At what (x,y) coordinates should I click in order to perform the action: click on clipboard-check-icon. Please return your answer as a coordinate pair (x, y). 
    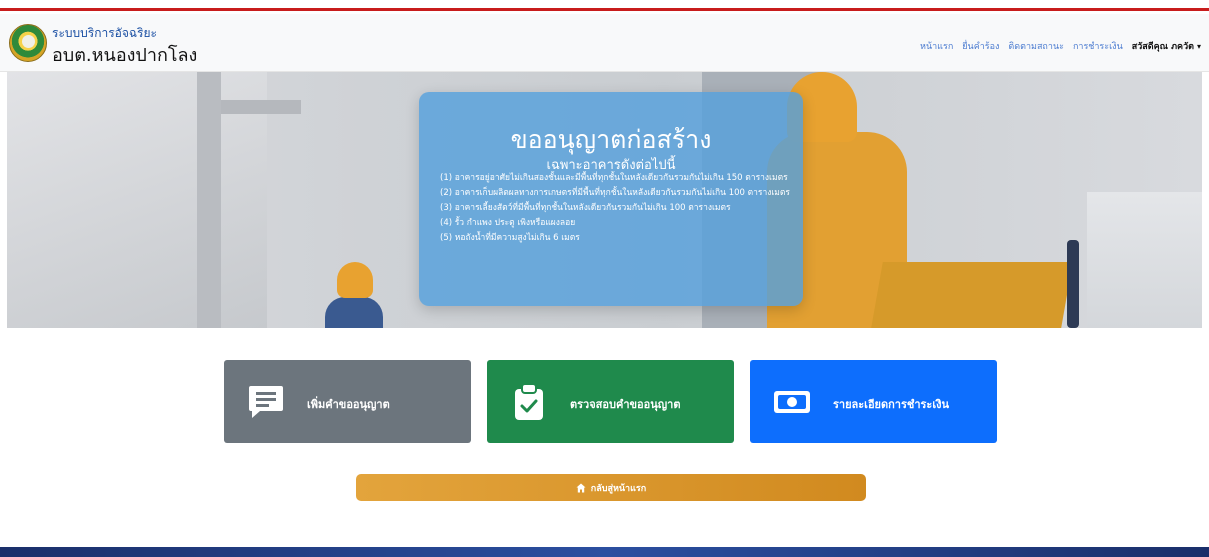
    Looking at the image, I should click on (529, 402).